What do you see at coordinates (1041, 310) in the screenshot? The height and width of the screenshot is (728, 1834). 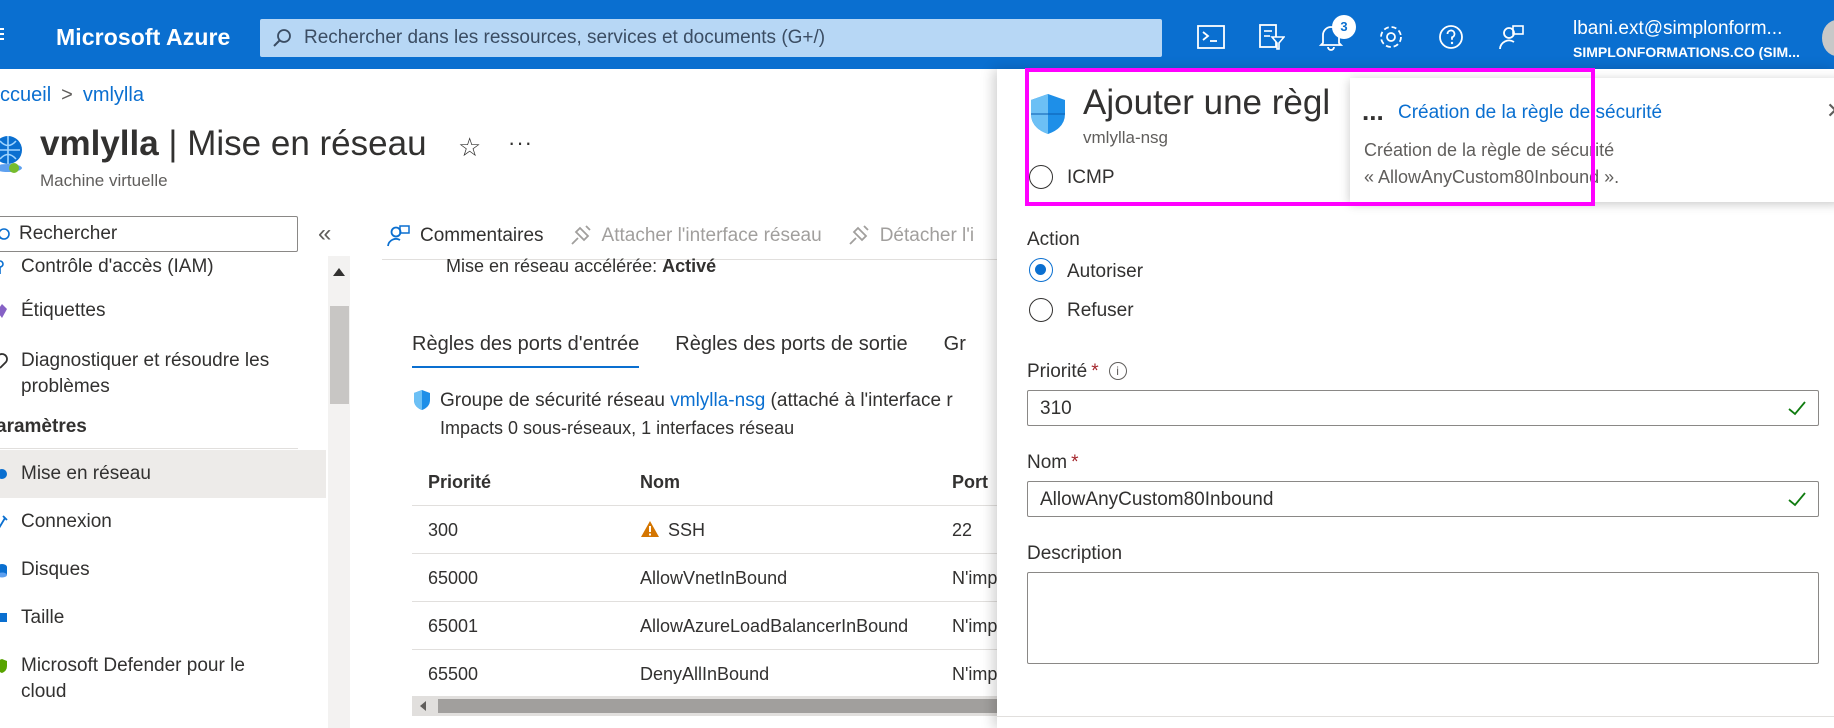 I see `action-deny-radio` at bounding box center [1041, 310].